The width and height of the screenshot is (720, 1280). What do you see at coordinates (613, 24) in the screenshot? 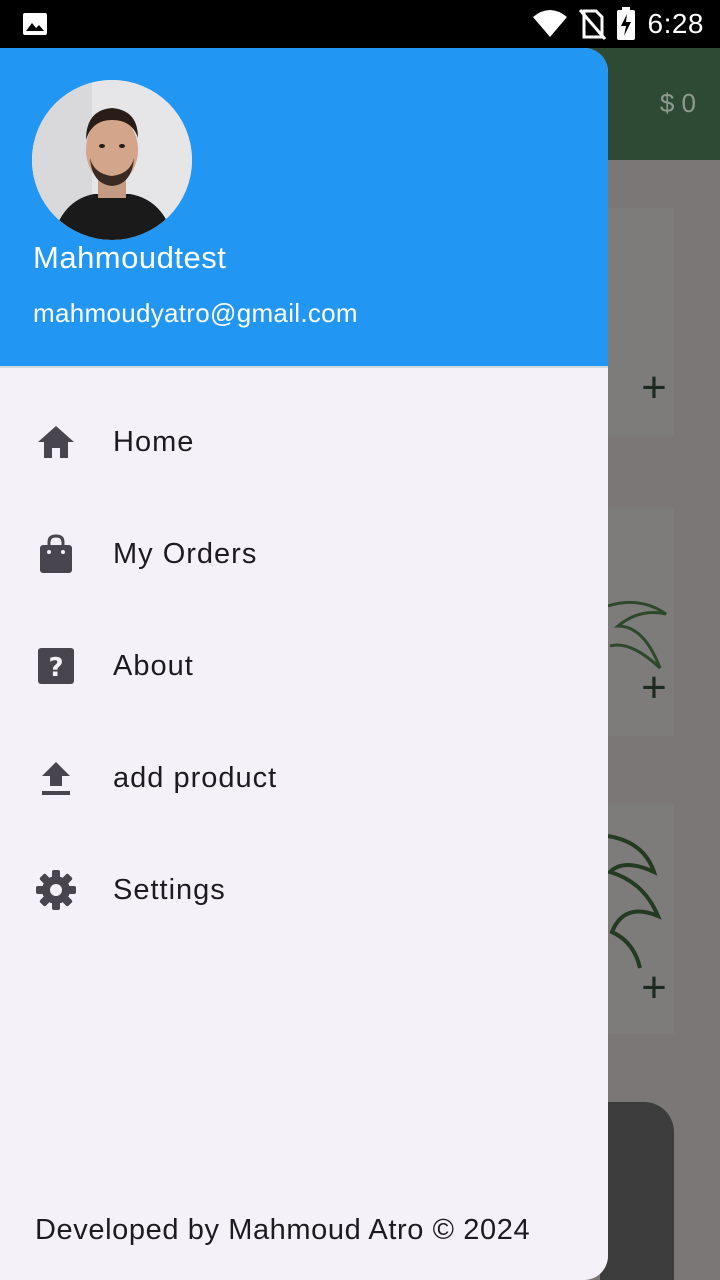
I see `status-icons: 6:28` at bounding box center [613, 24].